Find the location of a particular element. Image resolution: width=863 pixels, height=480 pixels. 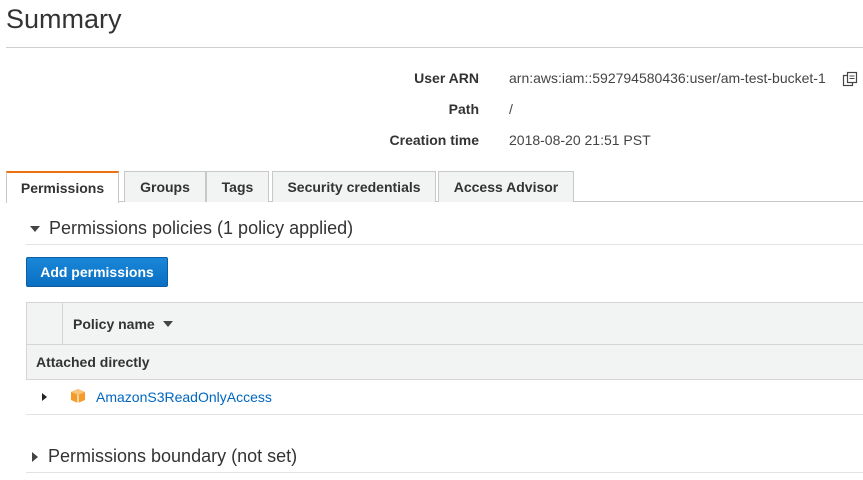

table-row: AmazonS3ReadOnlyAccess is located at coordinates (444, 397).